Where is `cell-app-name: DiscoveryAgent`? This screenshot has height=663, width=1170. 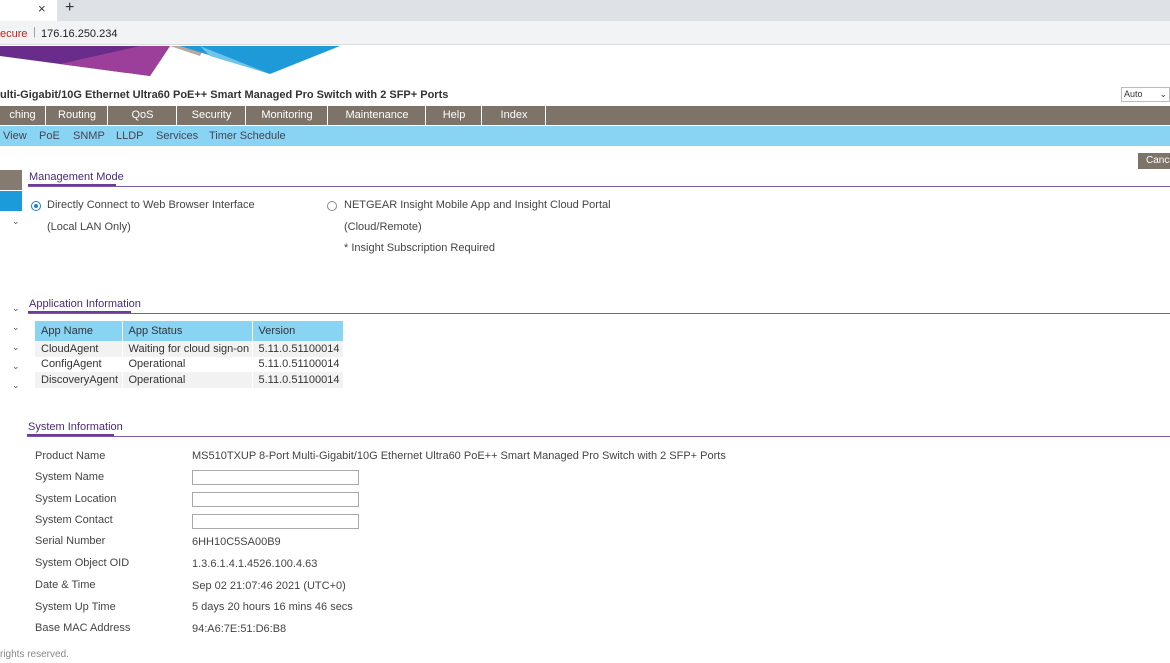
cell-app-name: DiscoveryAgent is located at coordinates (79, 380).